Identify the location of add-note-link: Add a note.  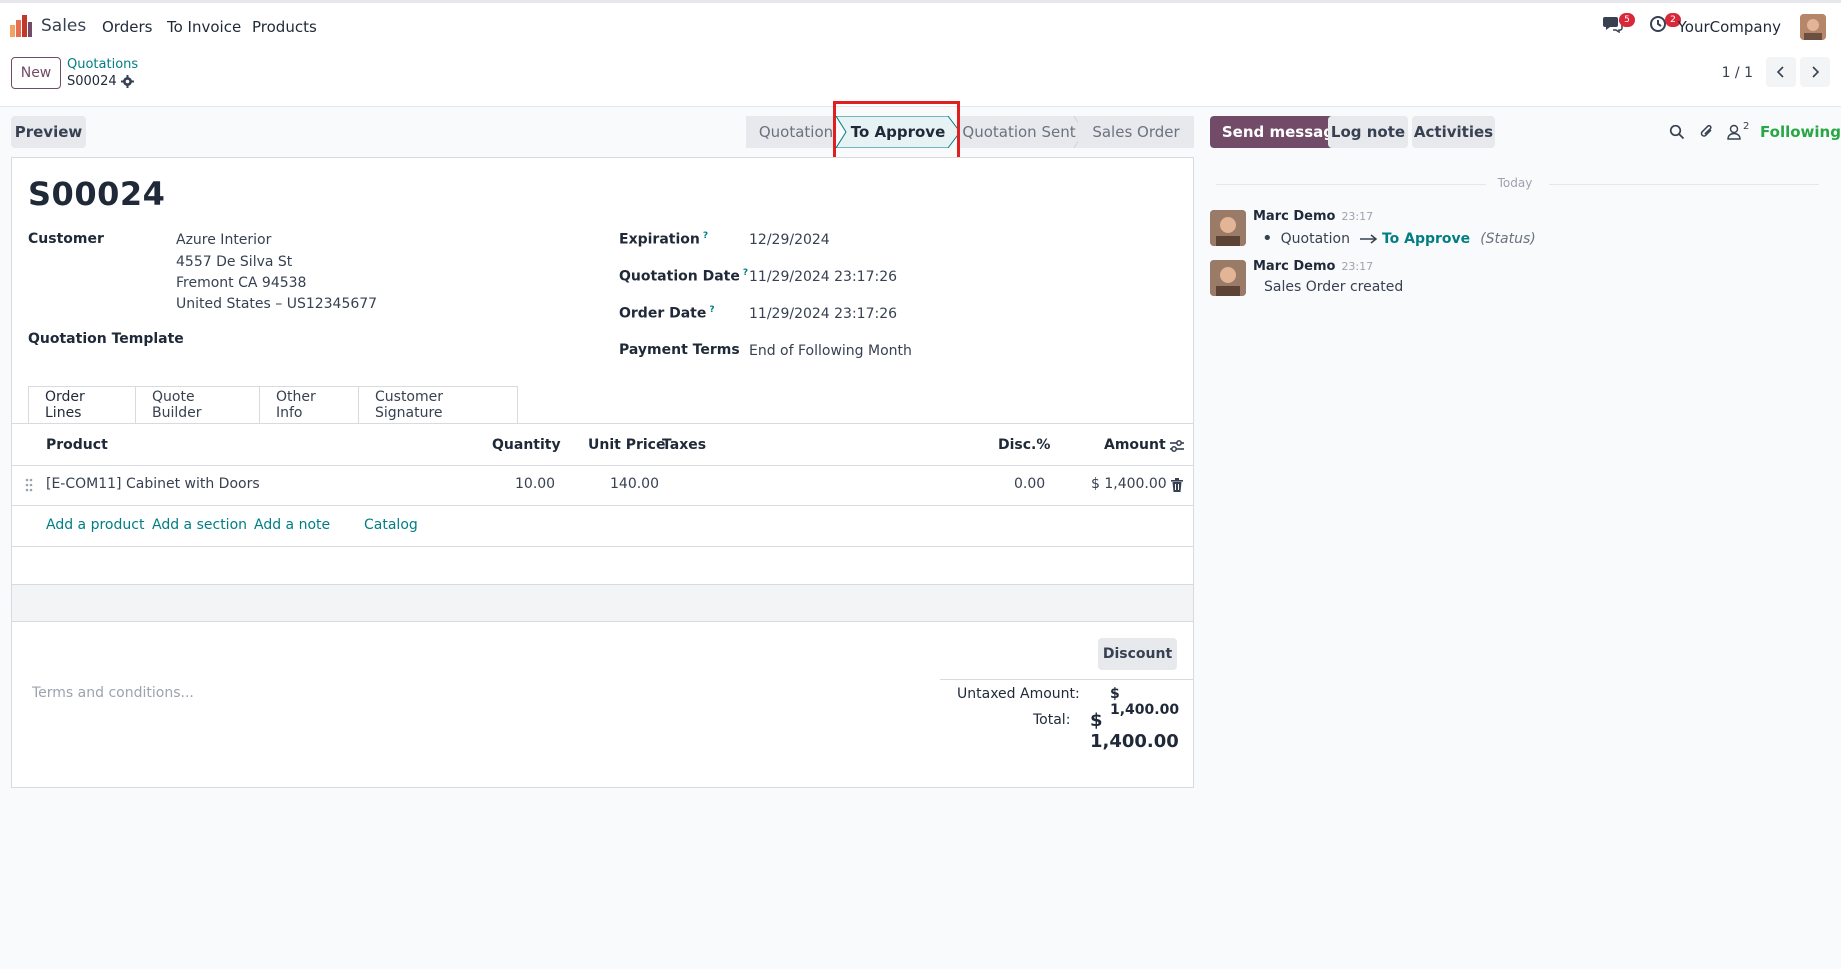
(292, 525).